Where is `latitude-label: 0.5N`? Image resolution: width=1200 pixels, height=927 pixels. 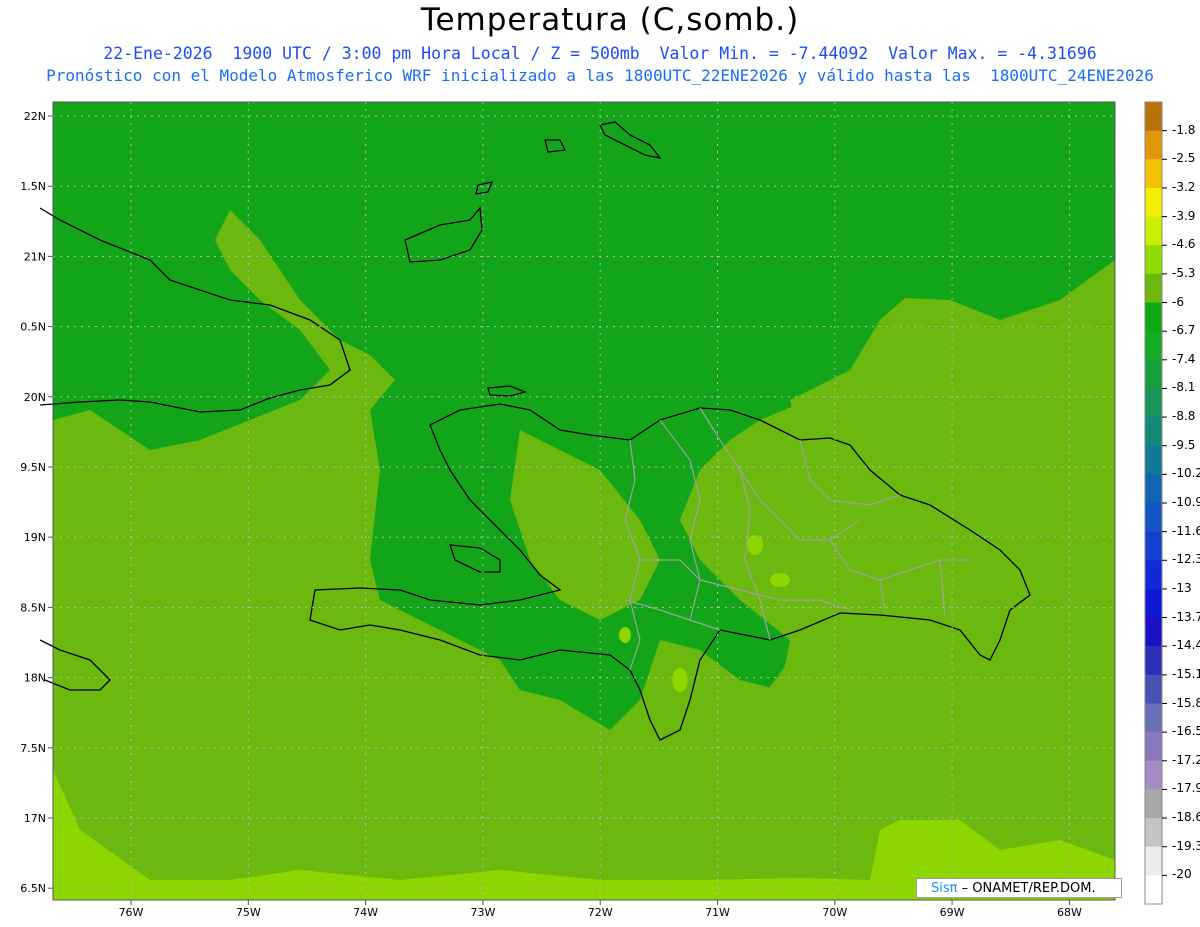
latitude-label: 0.5N is located at coordinates (33, 327).